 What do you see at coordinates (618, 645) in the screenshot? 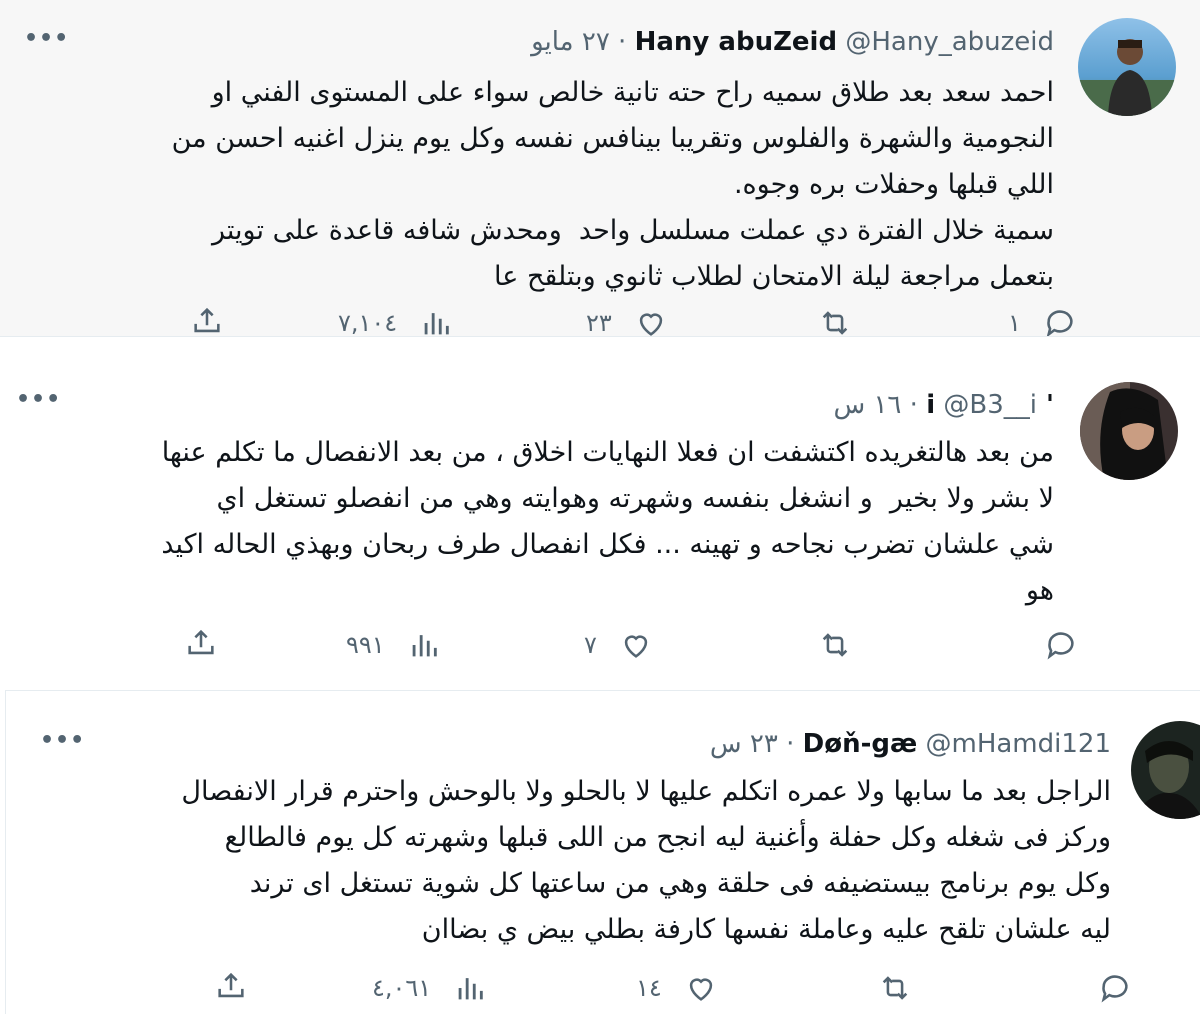
I see `like-button: ٧` at bounding box center [618, 645].